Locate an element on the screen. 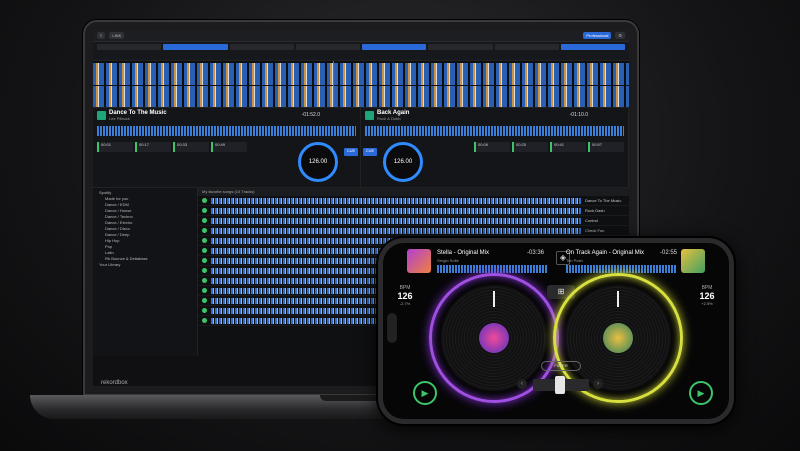 The image size is (800, 451). deck-2-waveform is located at coordinates (494, 131).